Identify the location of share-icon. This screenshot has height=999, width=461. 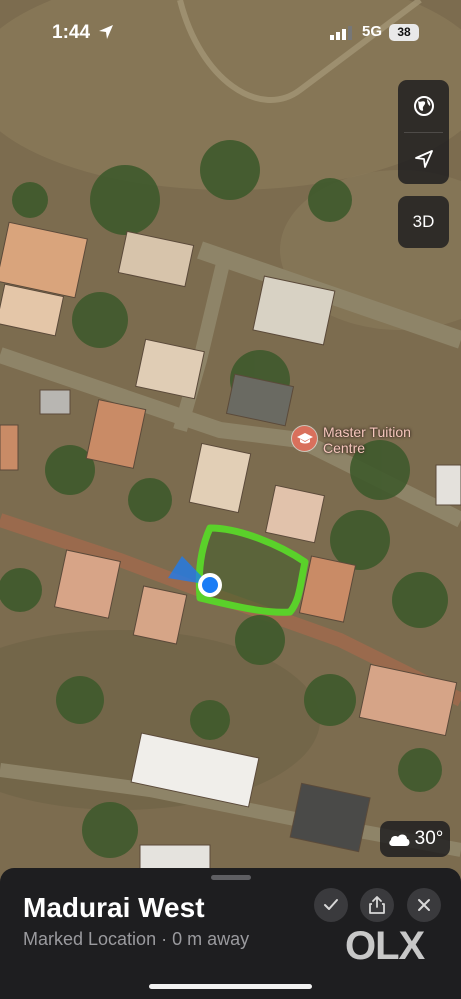
(377, 905).